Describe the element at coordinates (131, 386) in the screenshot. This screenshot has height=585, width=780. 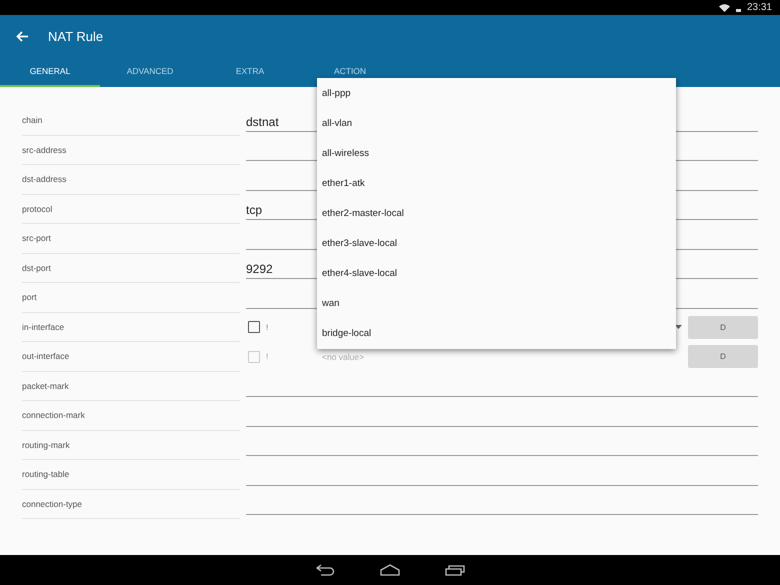
I see `field-label: packet-mark` at that location.